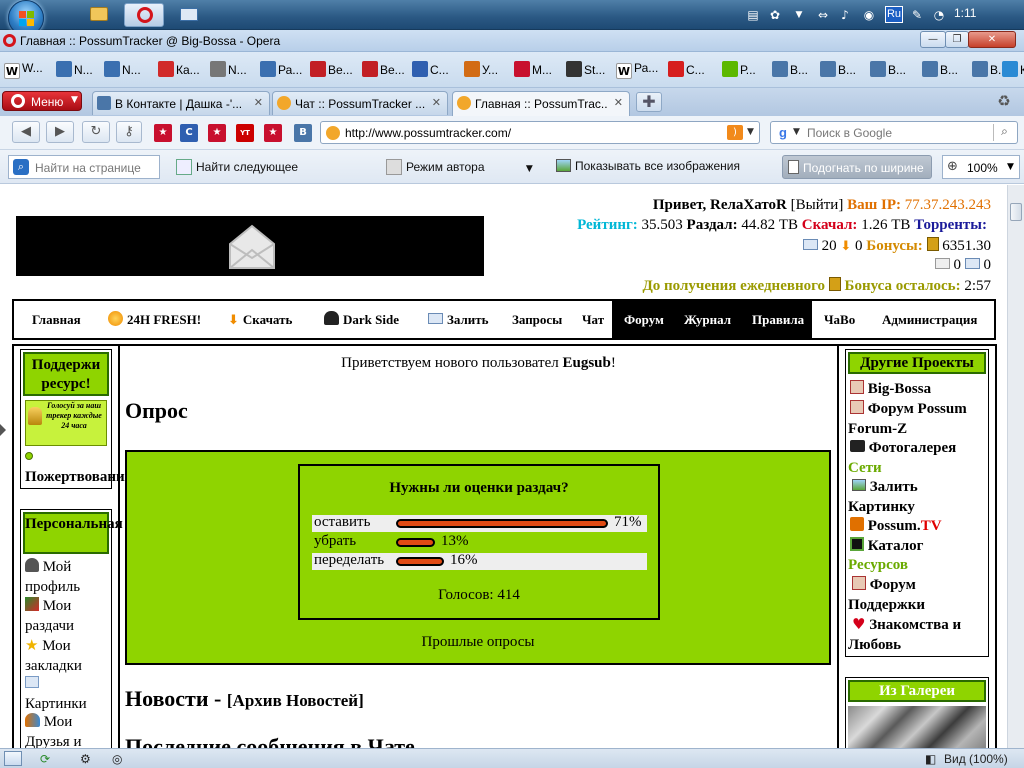 Image resolution: width=1024 pixels, height=768 pixels. I want to click on taskbar-explorer-button, so click(98, 15).